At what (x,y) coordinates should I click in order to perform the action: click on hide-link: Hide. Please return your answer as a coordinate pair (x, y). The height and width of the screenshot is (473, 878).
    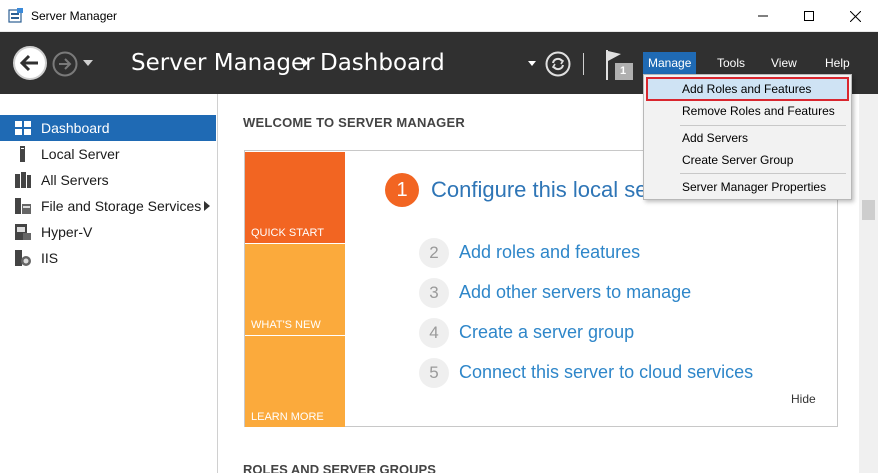
    Looking at the image, I should click on (803, 399).